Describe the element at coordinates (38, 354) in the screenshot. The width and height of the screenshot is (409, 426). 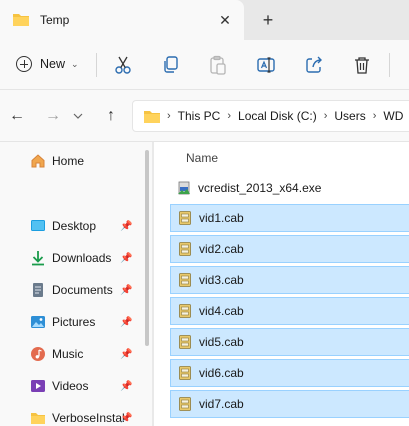
I see `music-icon` at that location.